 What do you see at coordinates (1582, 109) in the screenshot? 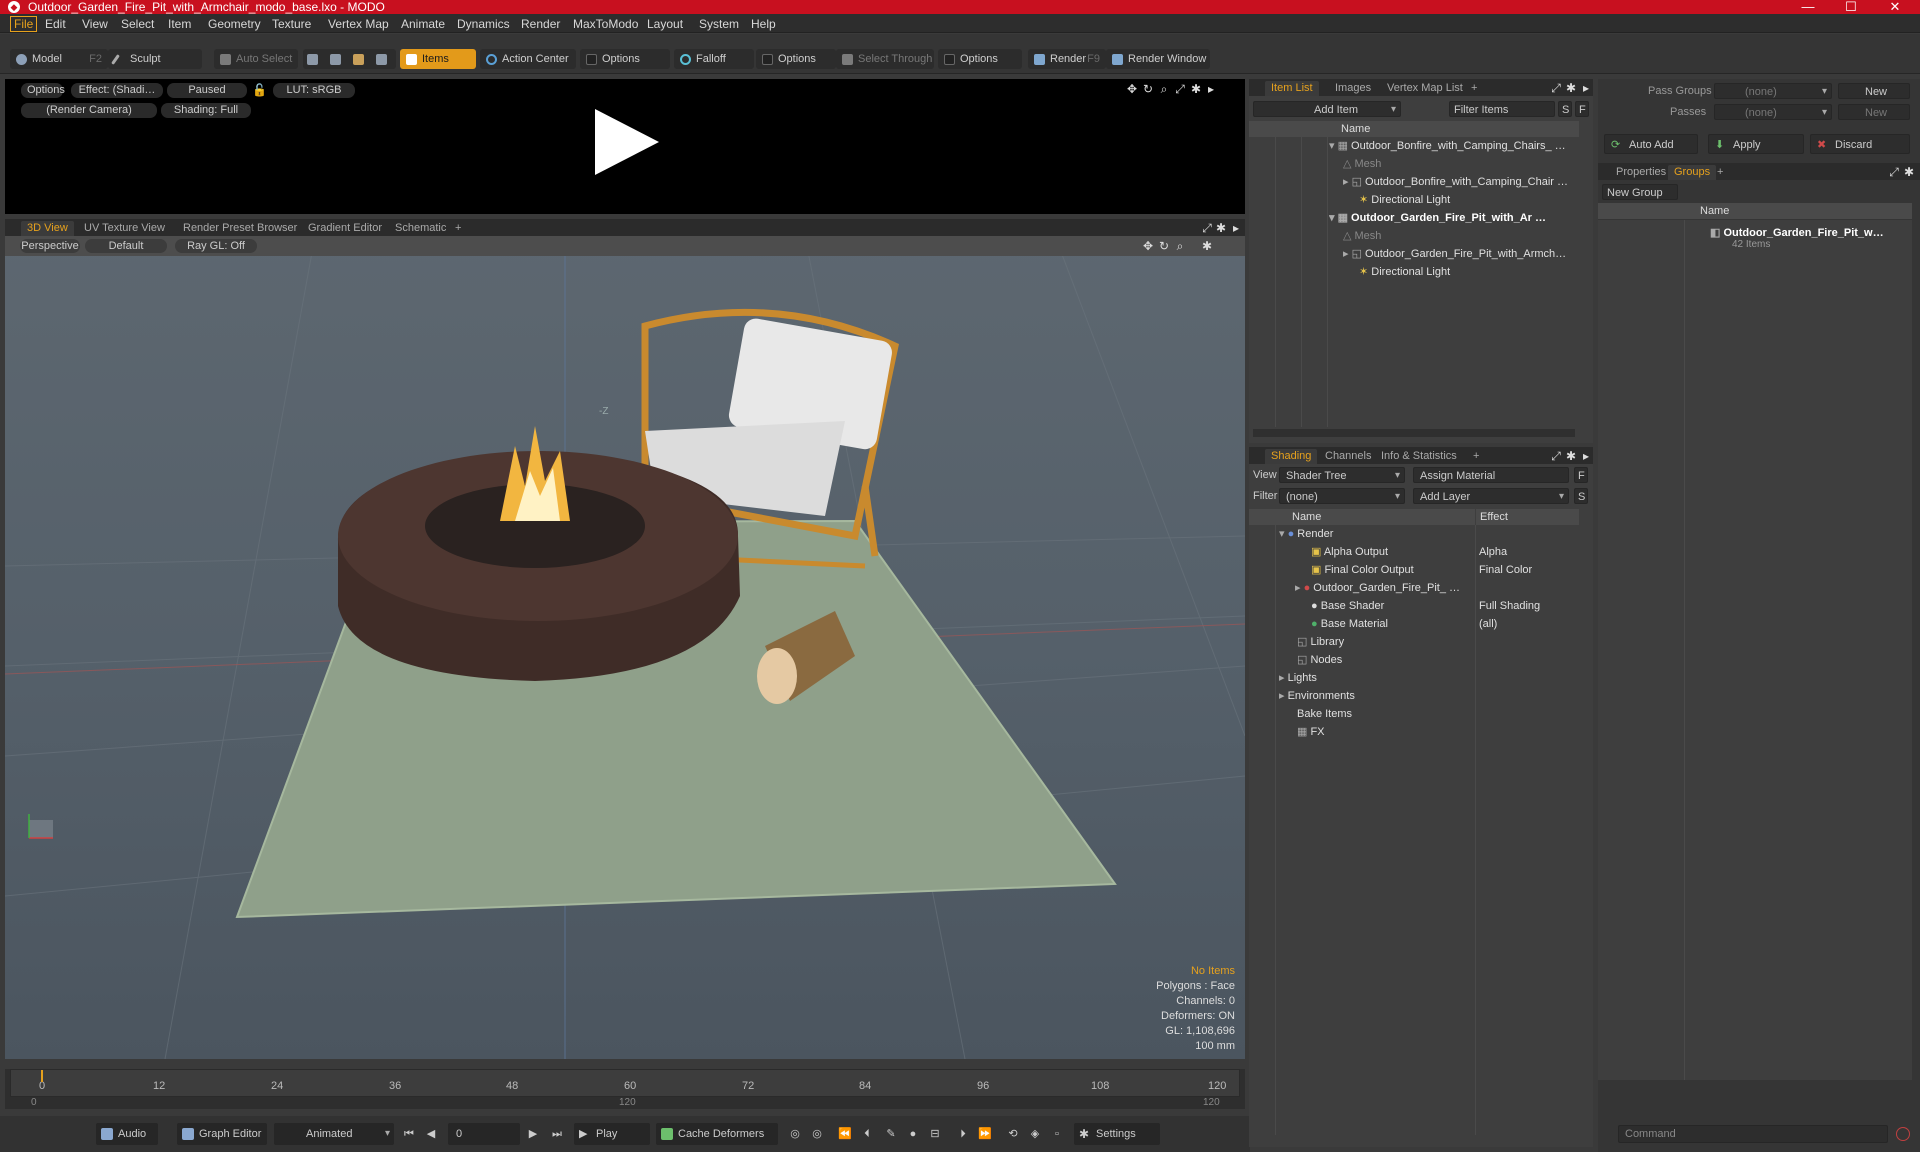
I see `filter-f-button: F` at bounding box center [1582, 109].